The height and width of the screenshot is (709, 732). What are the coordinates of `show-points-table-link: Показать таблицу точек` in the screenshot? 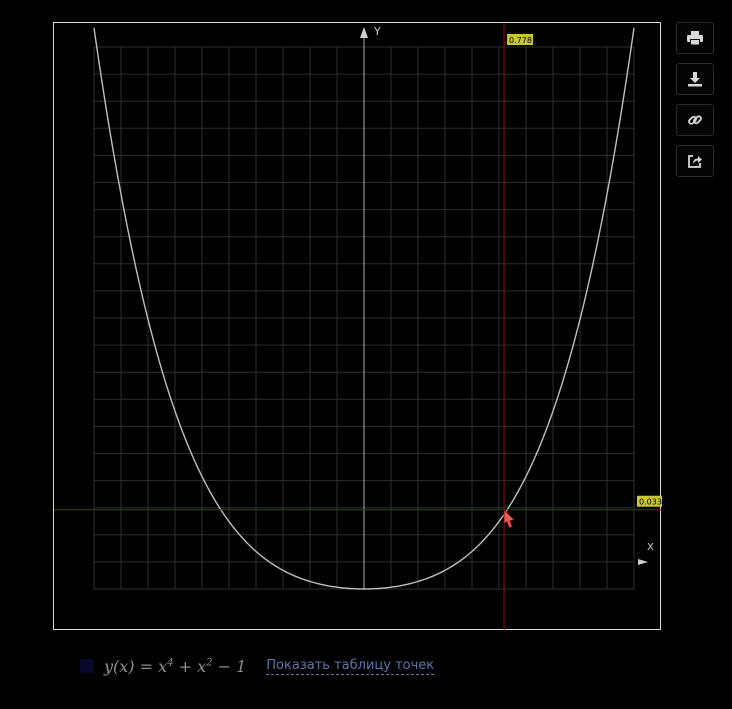 It's located at (350, 666).